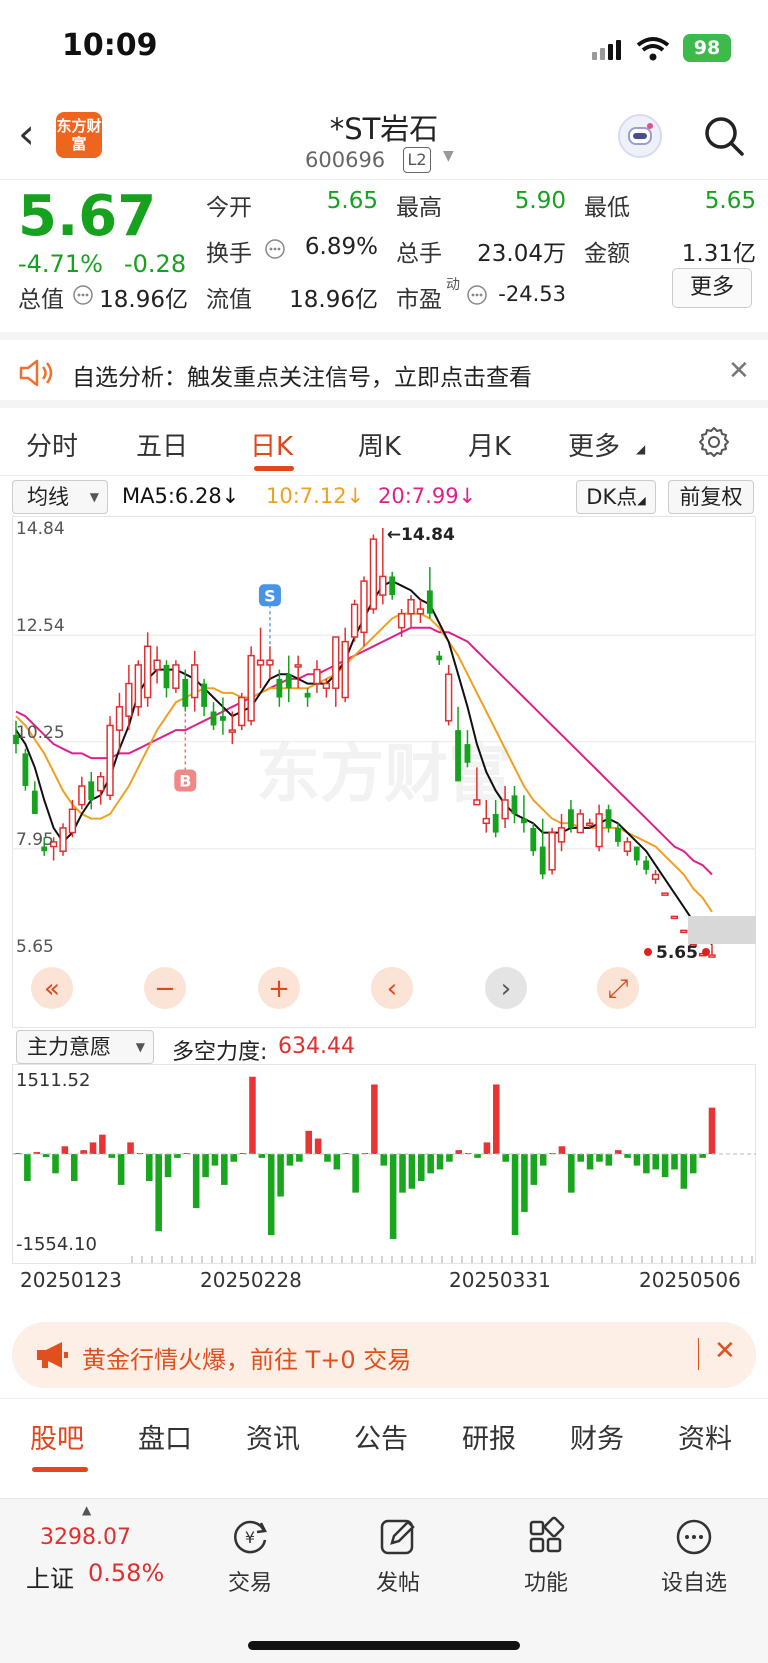  Describe the element at coordinates (379, 444) in the screenshot. I see `tab-weekly-k: 周K` at that location.